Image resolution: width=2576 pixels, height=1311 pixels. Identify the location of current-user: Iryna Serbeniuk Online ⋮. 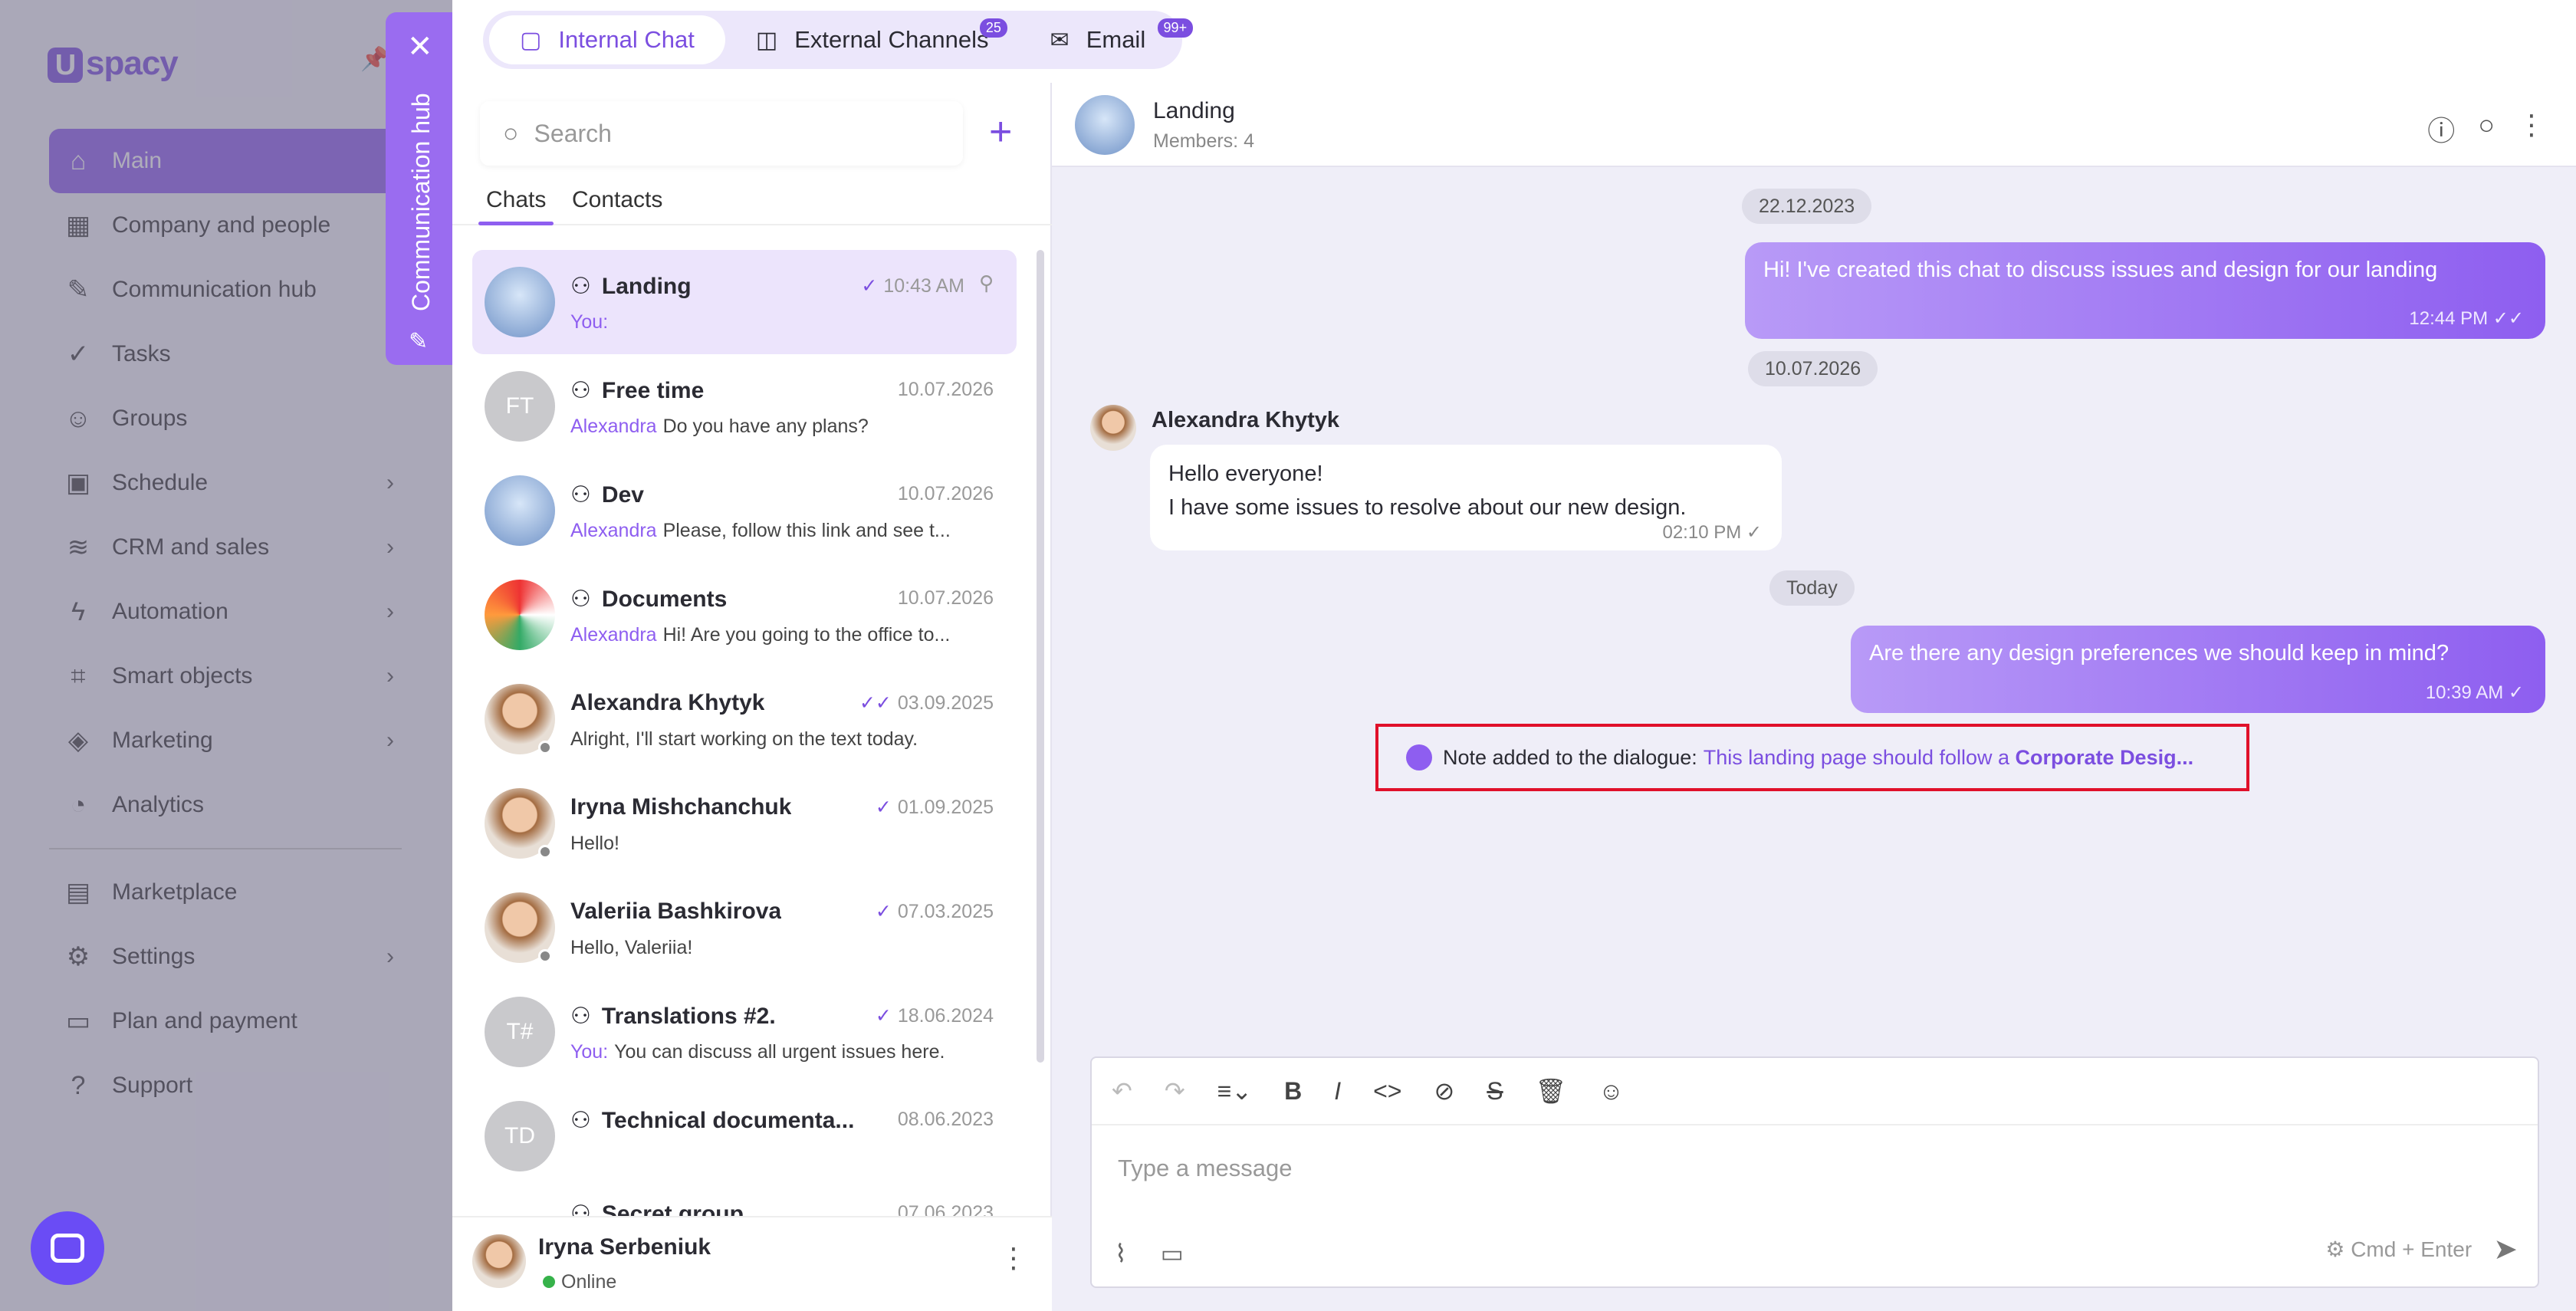
(752, 1263).